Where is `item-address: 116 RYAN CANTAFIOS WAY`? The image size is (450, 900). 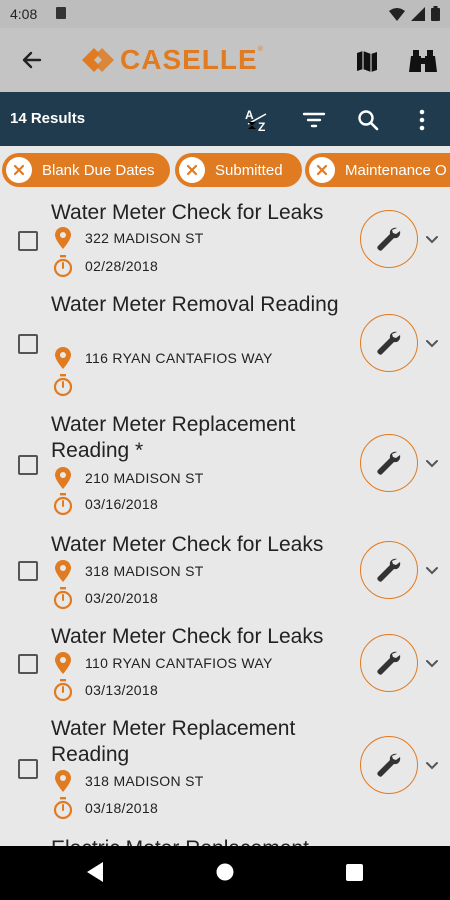
item-address: 116 RYAN CANTAFIOS WAY is located at coordinates (179, 358).